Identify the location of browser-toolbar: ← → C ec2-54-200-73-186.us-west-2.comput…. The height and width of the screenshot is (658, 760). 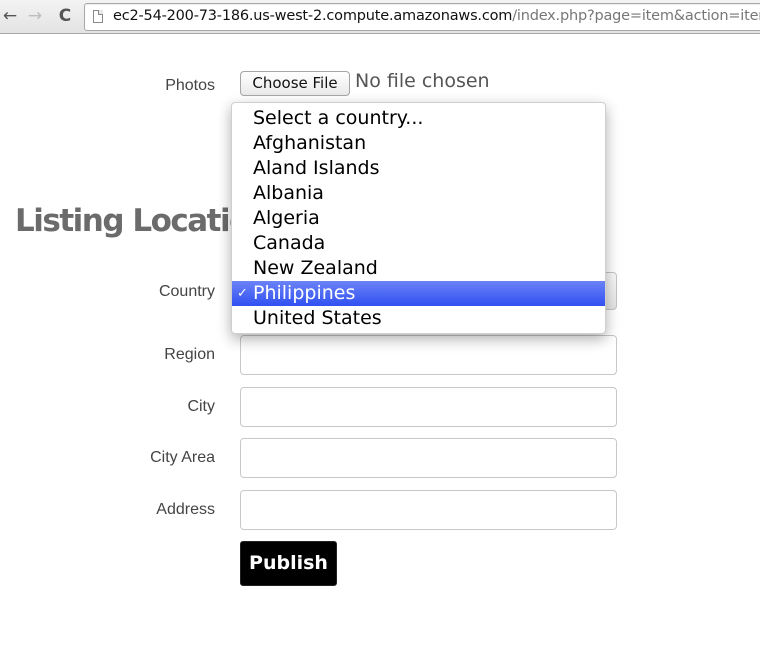
(380, 17).